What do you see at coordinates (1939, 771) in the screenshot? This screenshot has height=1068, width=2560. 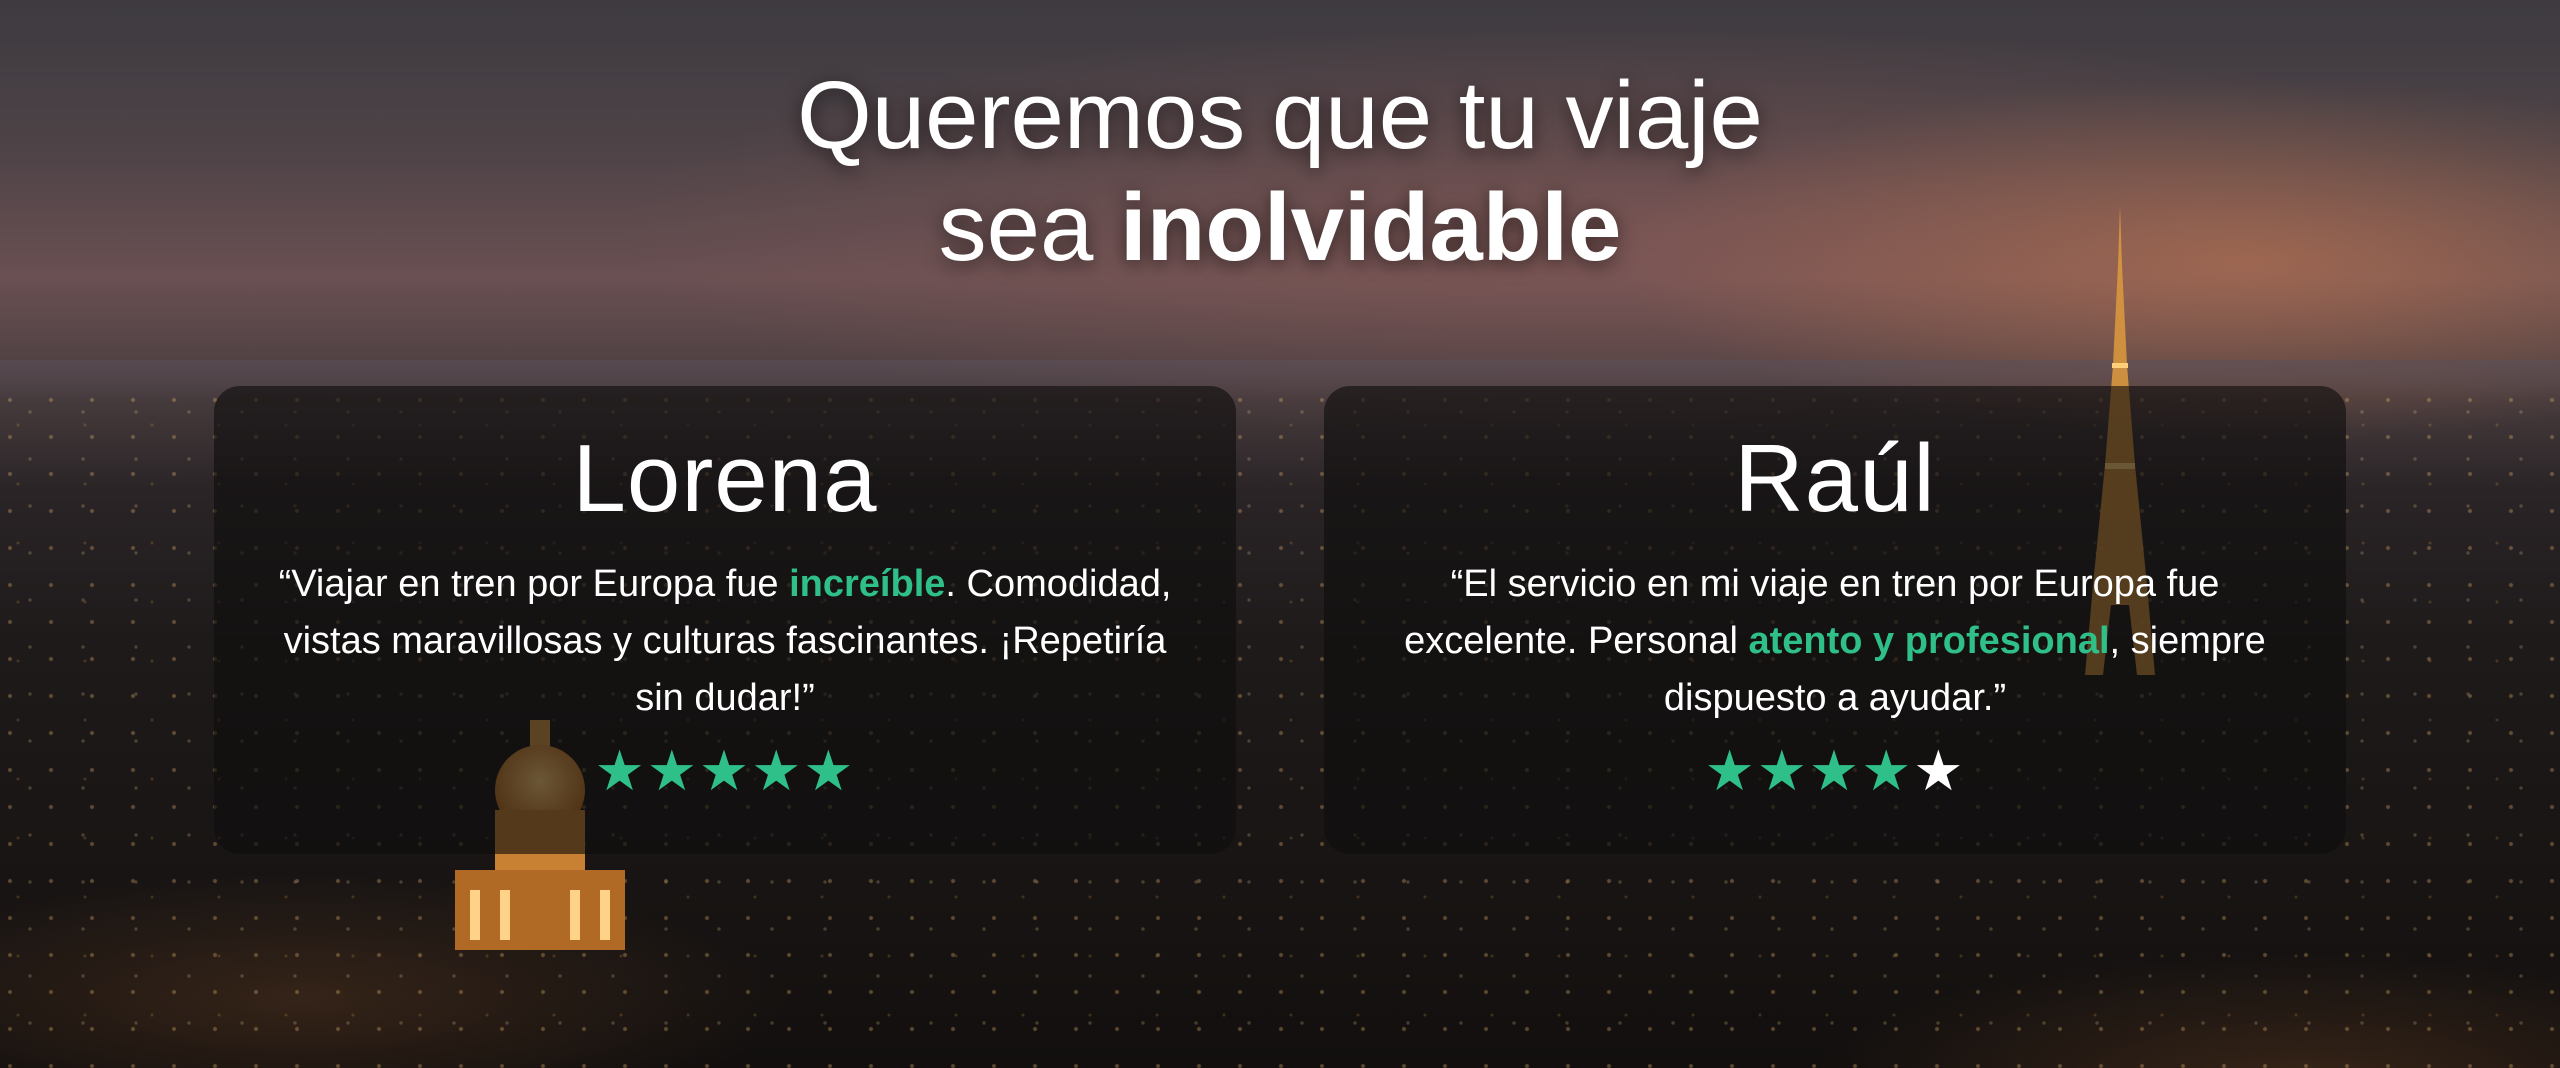 I see `star-empty-icon: ★` at bounding box center [1939, 771].